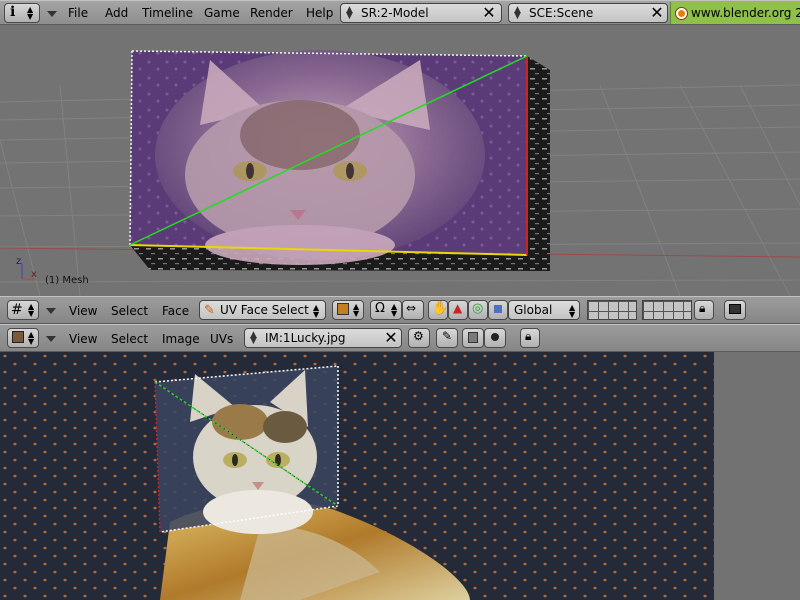  I want to click on pivot-point-button: Ω ▲ ▼, so click(386, 310).